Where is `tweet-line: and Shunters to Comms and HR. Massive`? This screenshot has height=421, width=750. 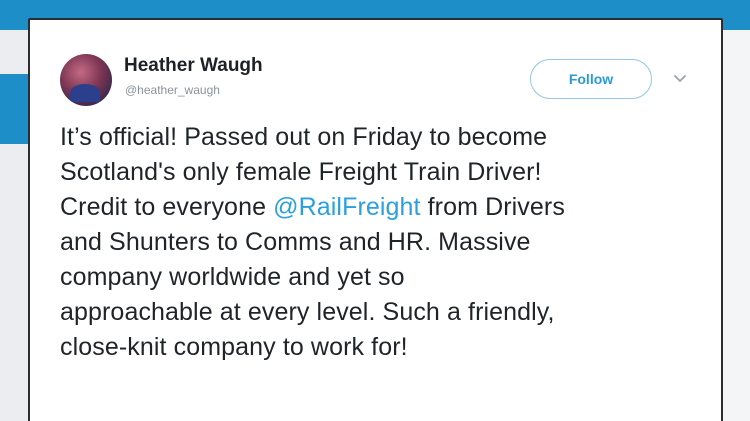
tweet-line: and Shunters to Comms and HR. Massive is located at coordinates (295, 242).